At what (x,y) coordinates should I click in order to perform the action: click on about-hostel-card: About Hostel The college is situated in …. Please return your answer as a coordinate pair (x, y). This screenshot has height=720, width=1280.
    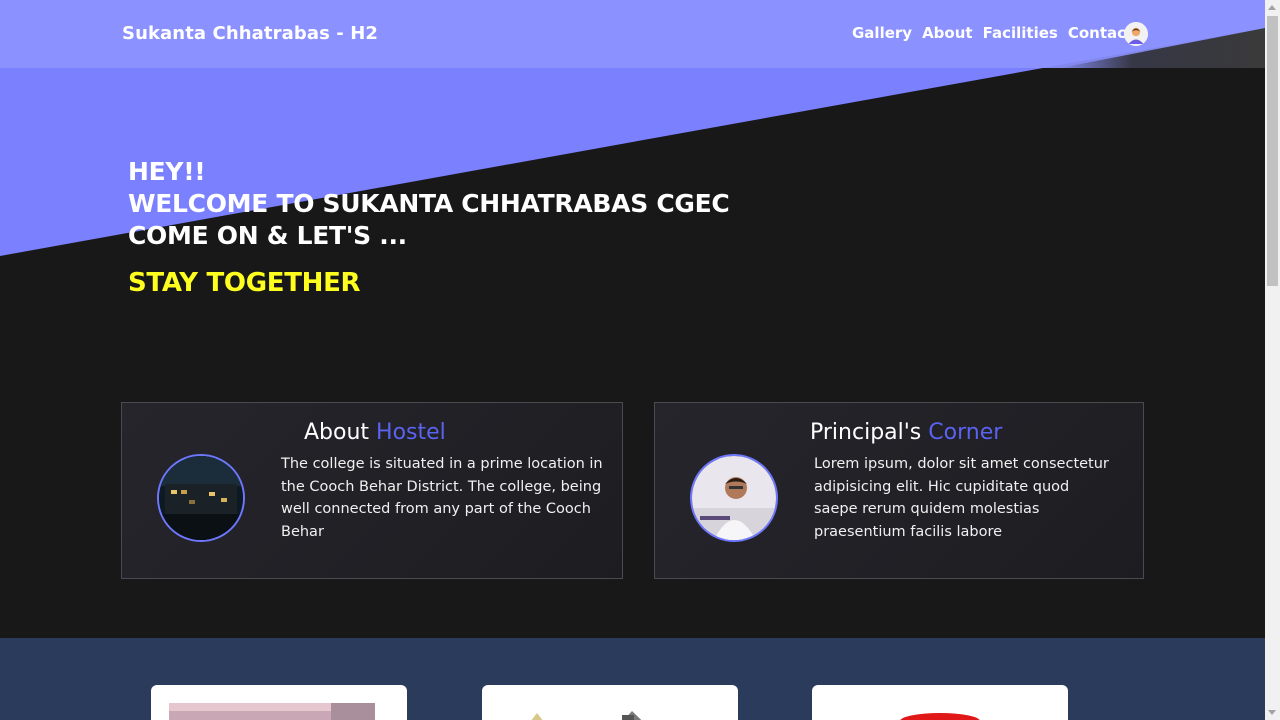
    Looking at the image, I should click on (372, 490).